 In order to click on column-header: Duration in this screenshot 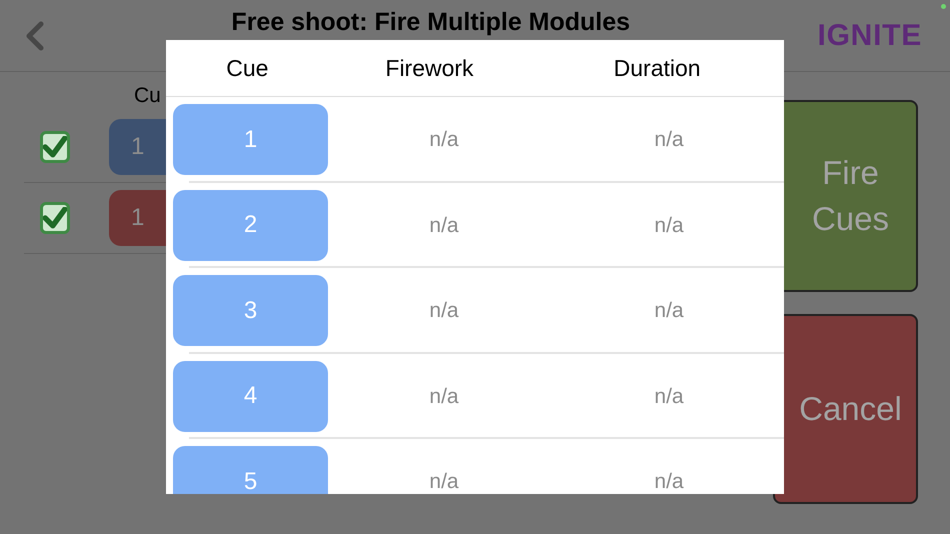, I will do `click(657, 68)`.